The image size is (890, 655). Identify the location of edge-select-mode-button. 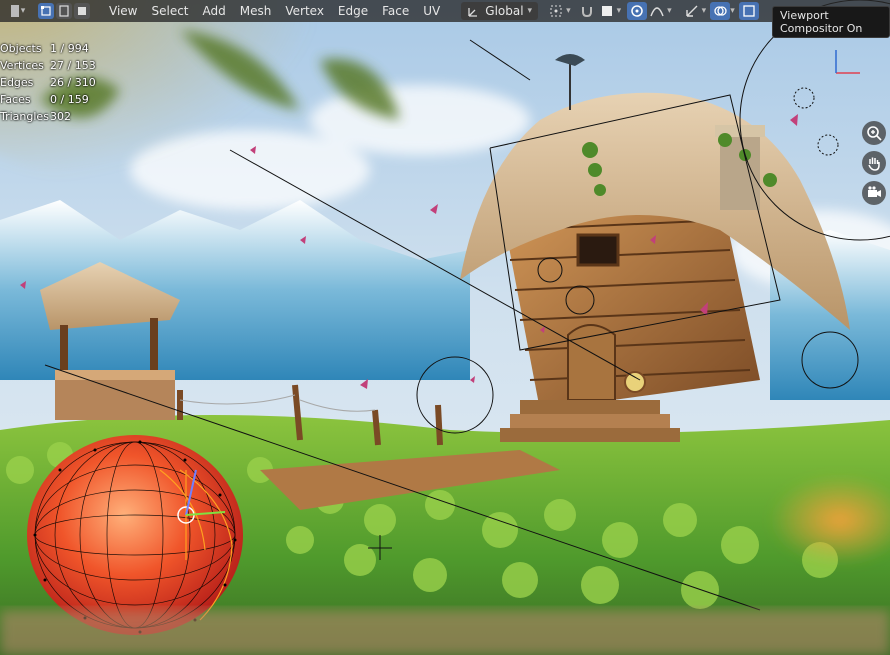
(64, 11).